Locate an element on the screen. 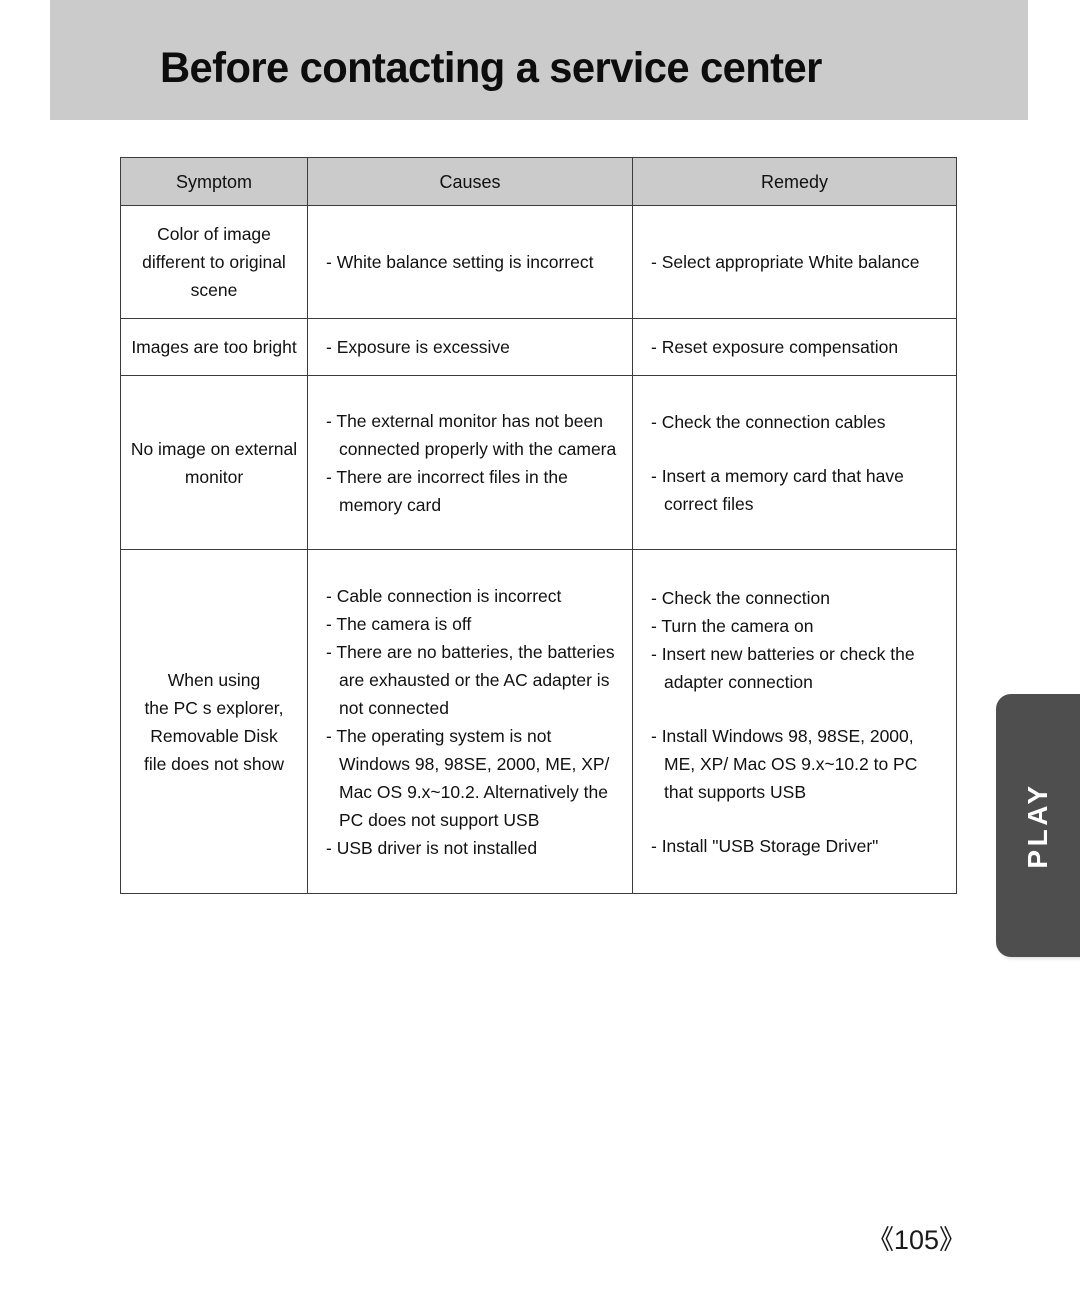 Image resolution: width=1080 pixels, height=1295 pixels. remedy-item: - Reset exposure compensation is located at coordinates (775, 347).